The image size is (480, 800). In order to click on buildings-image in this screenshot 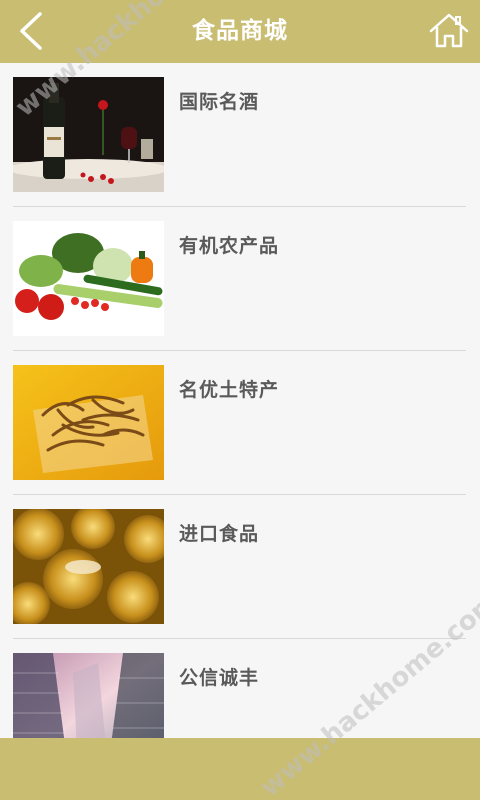, I will do `click(88, 695)`.